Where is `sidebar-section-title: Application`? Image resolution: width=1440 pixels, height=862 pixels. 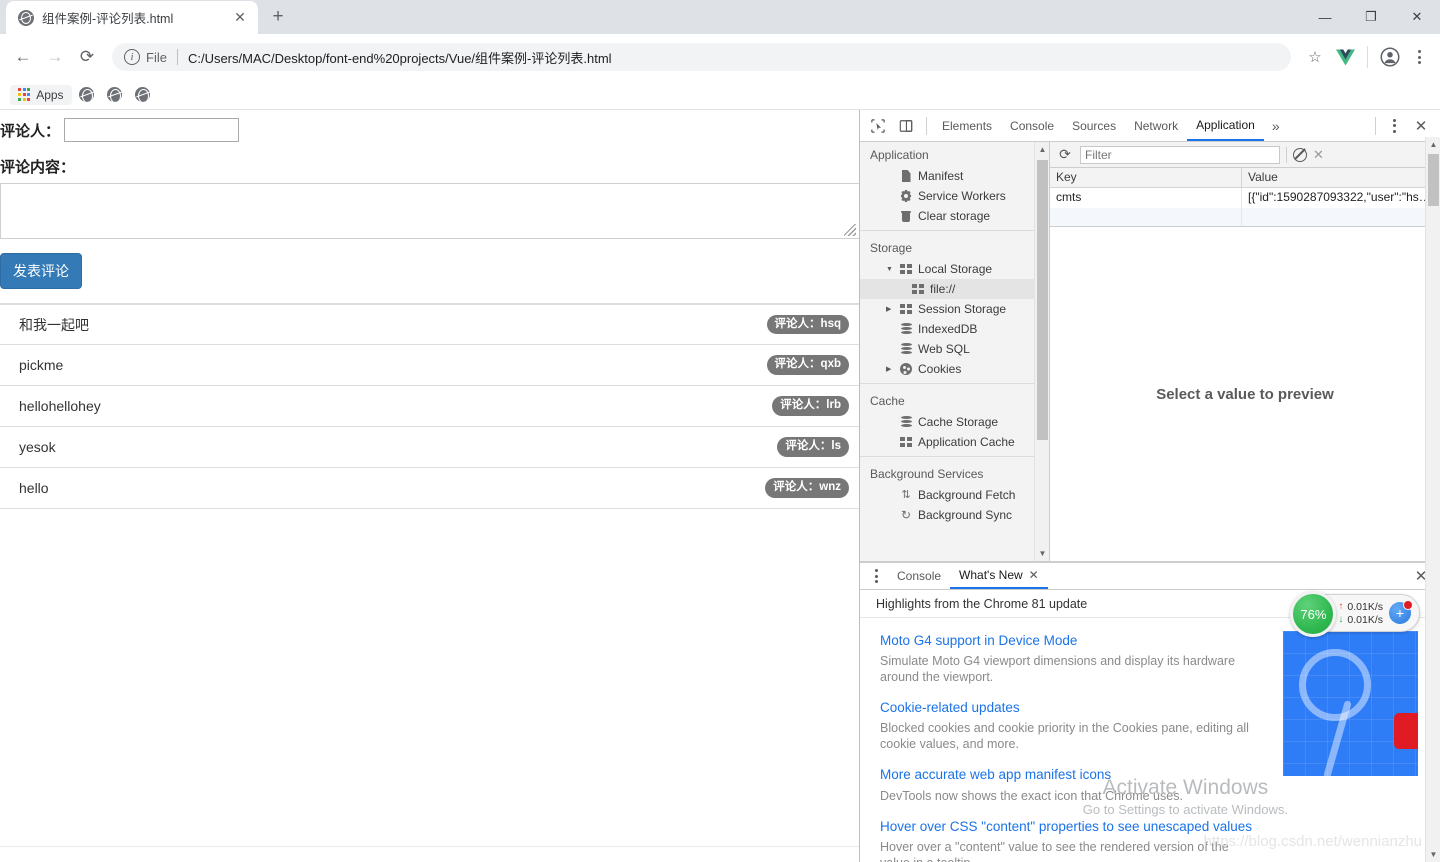
sidebar-section-title: Application is located at coordinates (899, 155).